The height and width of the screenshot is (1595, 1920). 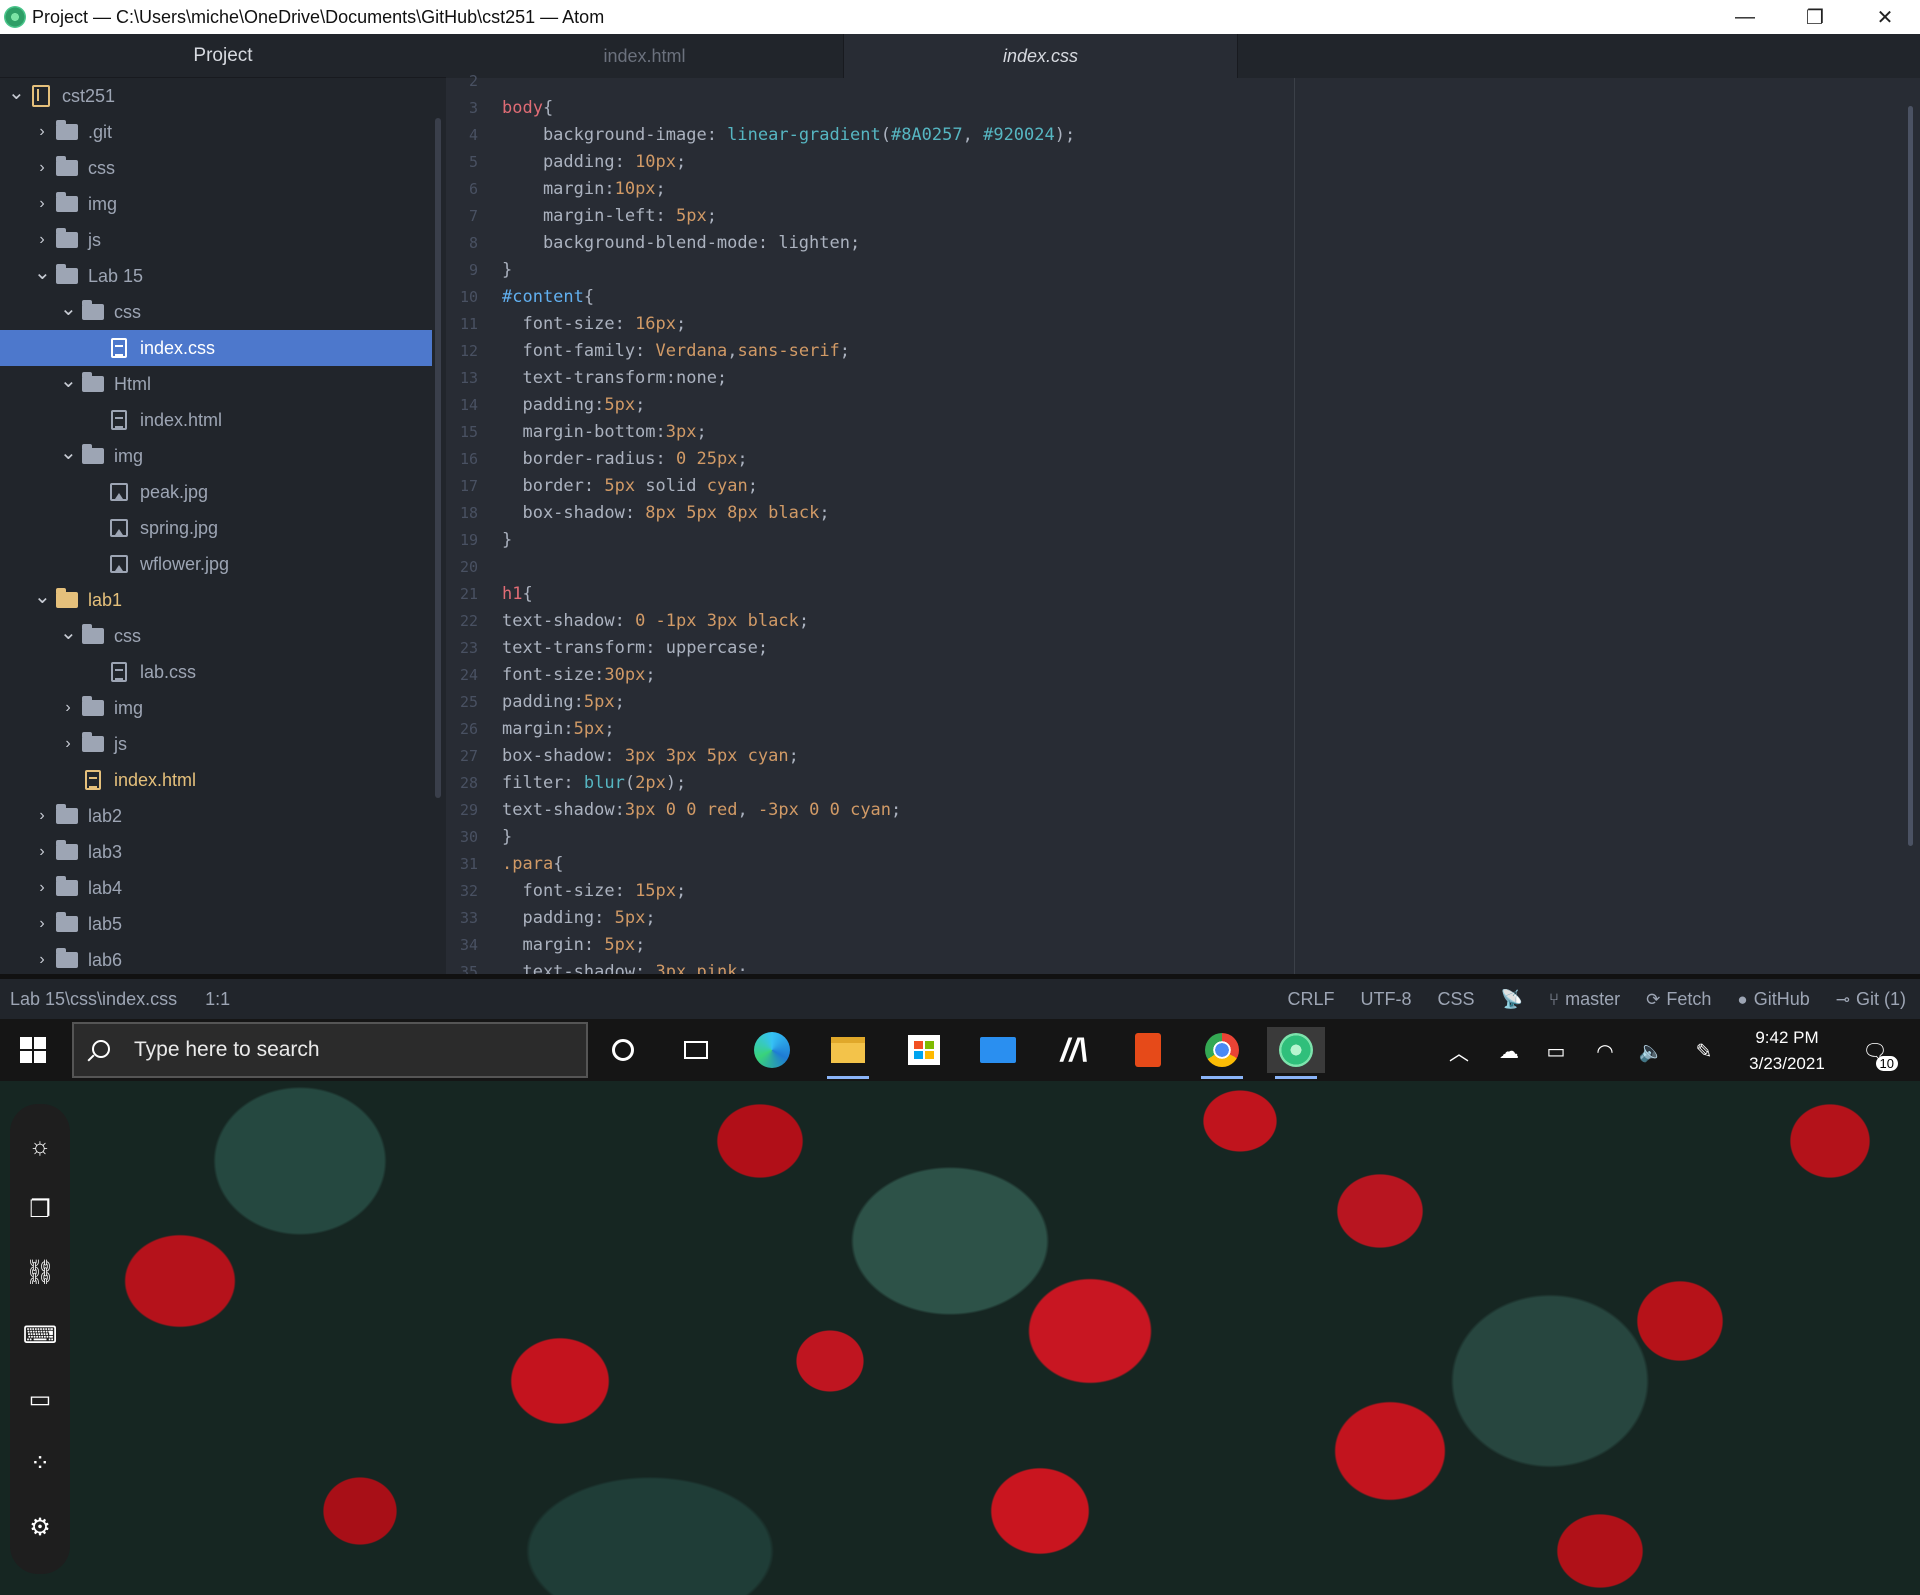 What do you see at coordinates (40, 1335) in the screenshot?
I see `keyboard-icon: ⌨` at bounding box center [40, 1335].